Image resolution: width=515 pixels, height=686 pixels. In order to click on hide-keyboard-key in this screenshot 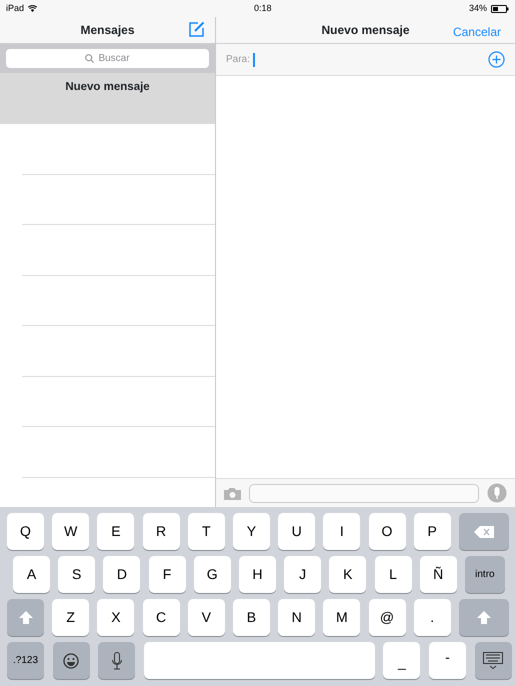, I will do `click(493, 660)`.